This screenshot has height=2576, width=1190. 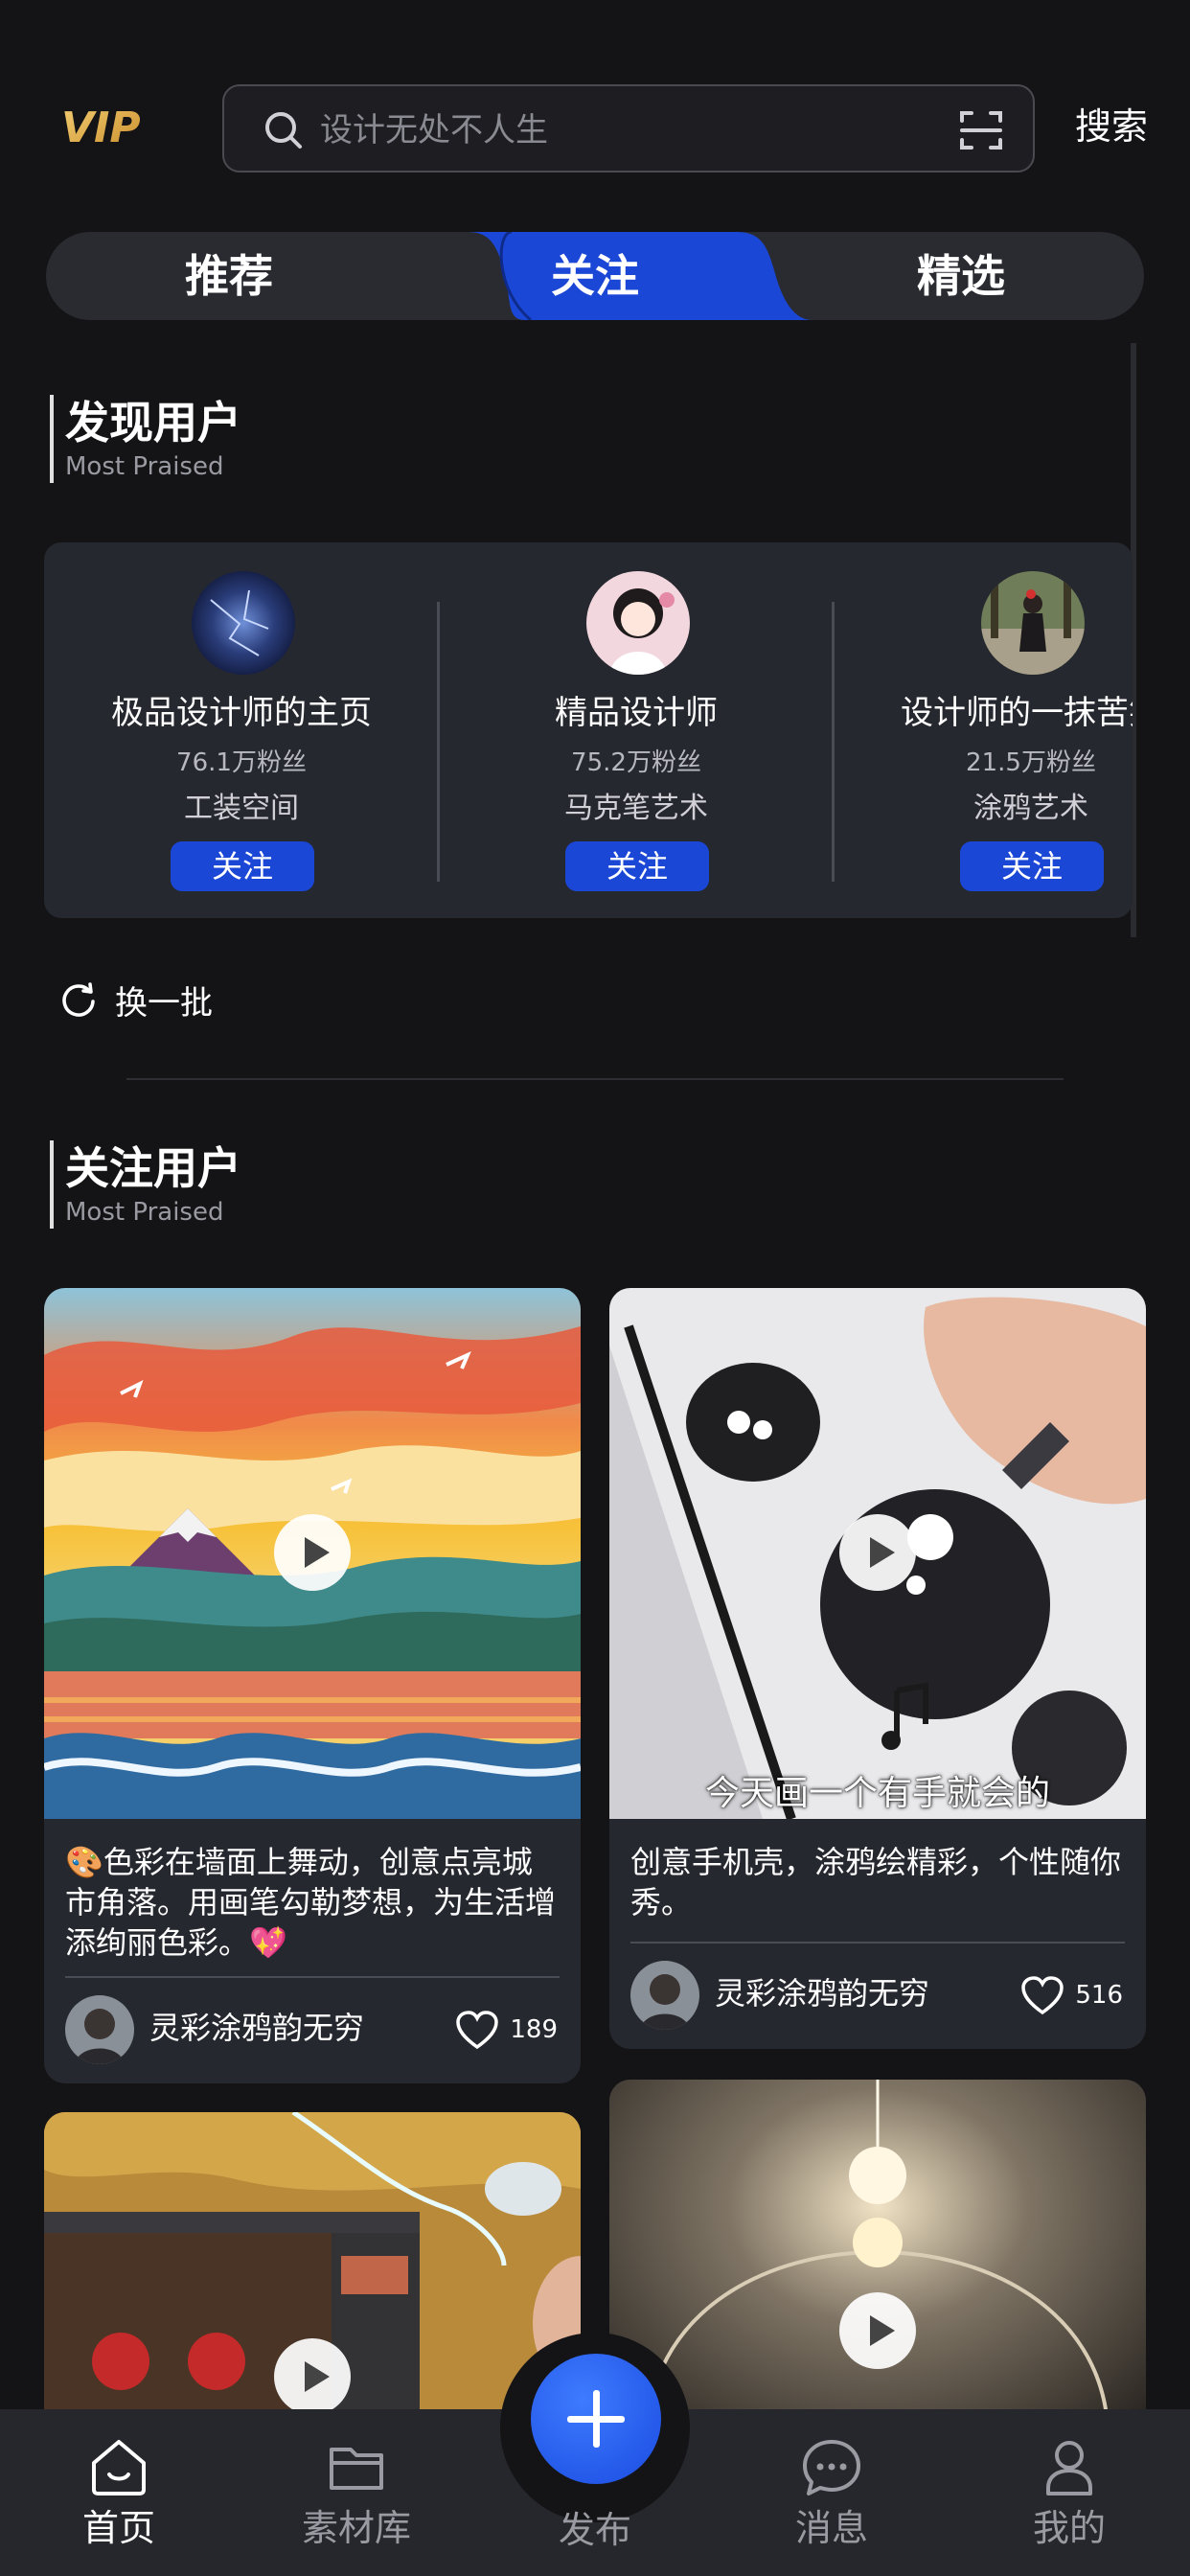 What do you see at coordinates (595, 2530) in the screenshot?
I see `nav-label-publish: 发布` at bounding box center [595, 2530].